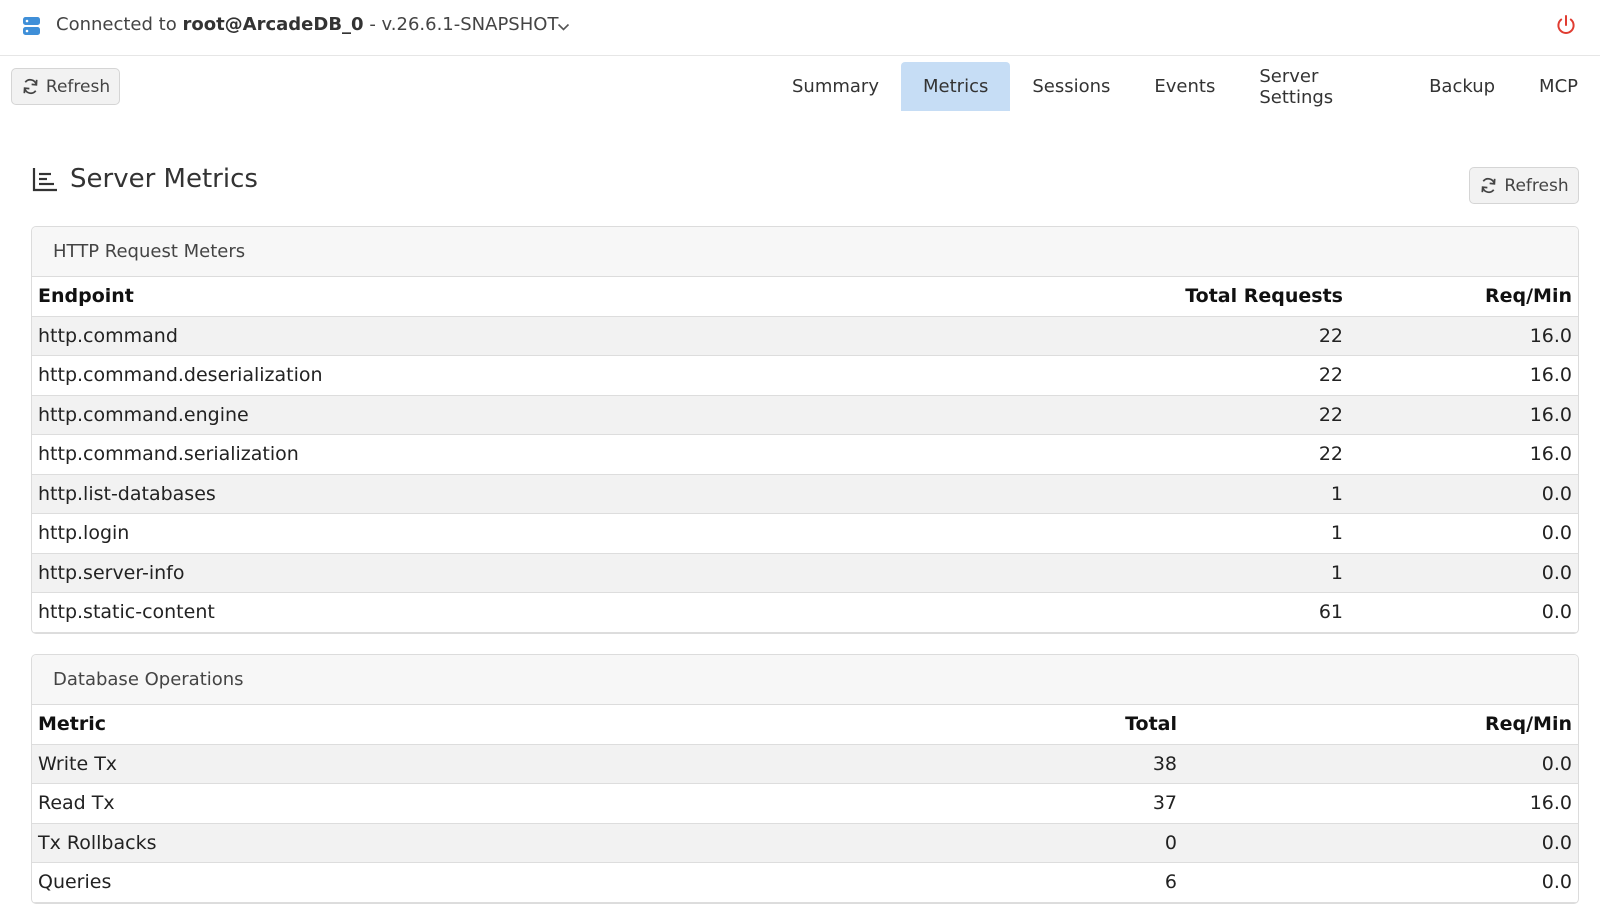  I want to click on row-label-cell: Write Tx, so click(457, 764).